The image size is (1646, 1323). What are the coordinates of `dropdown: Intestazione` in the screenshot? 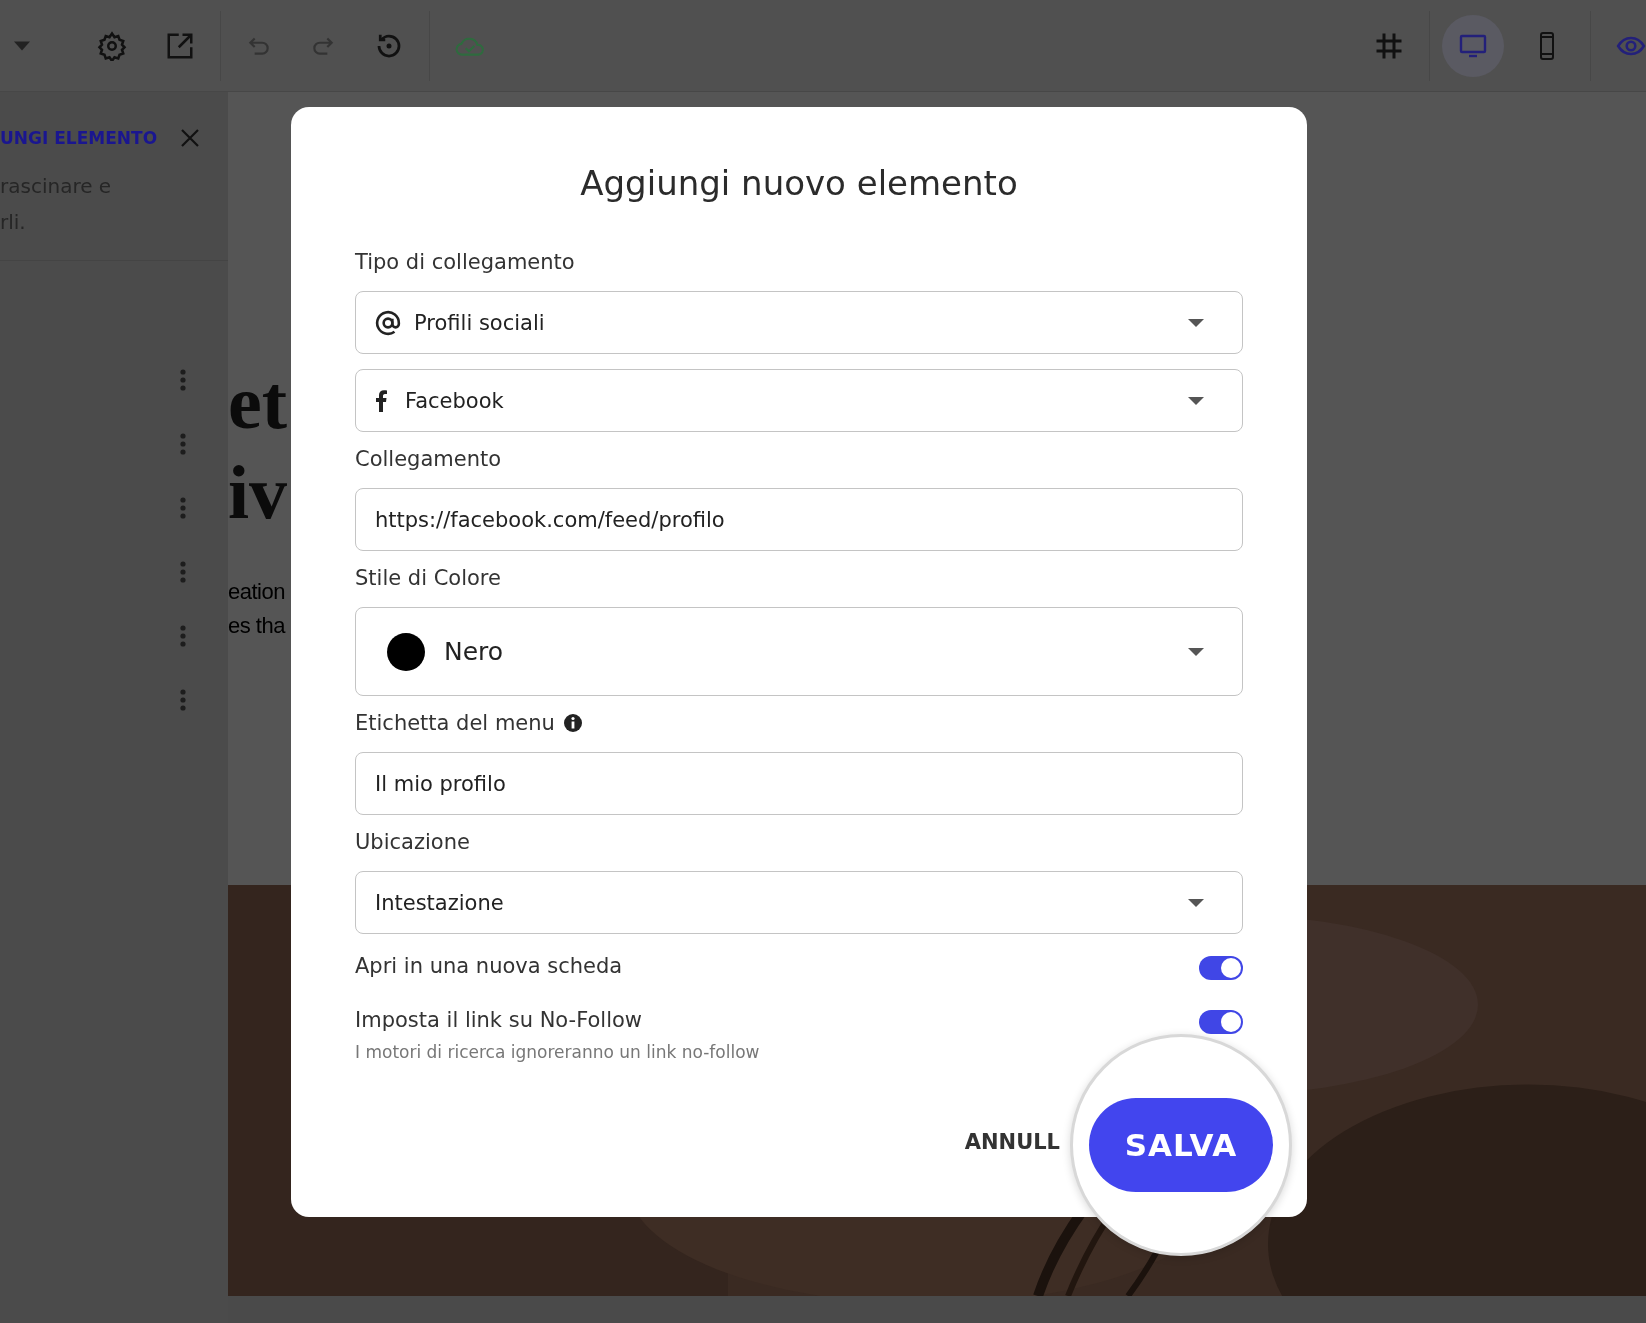 It's located at (799, 902).